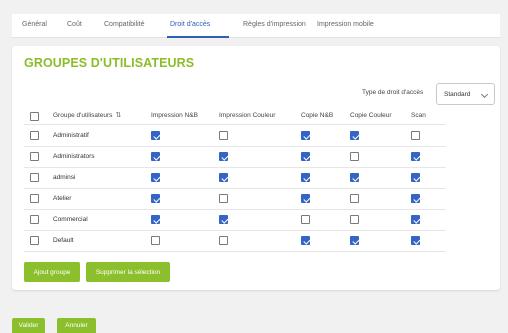 The width and height of the screenshot is (508, 333). I want to click on column-header-copy-color: Copie Couleur, so click(371, 115).